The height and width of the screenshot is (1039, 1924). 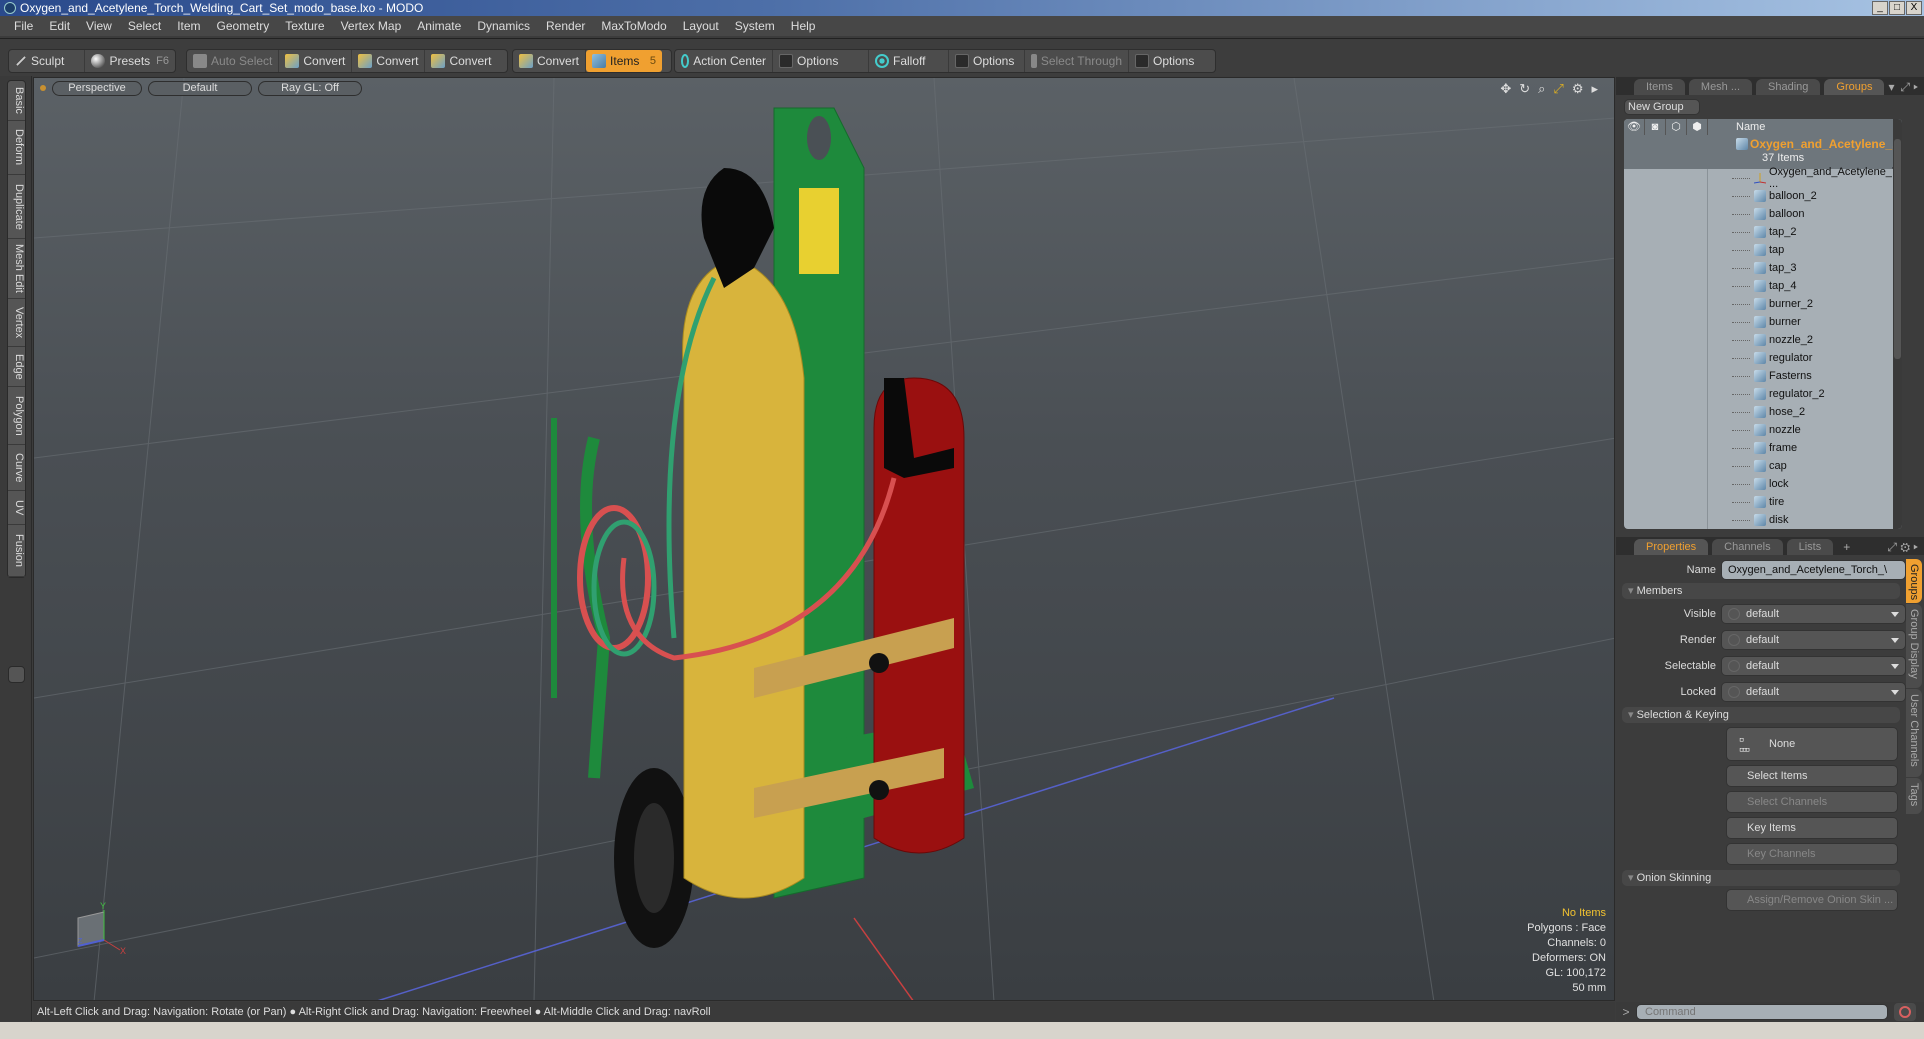 I want to click on action-center-options-button: Options, so click(x=821, y=61).